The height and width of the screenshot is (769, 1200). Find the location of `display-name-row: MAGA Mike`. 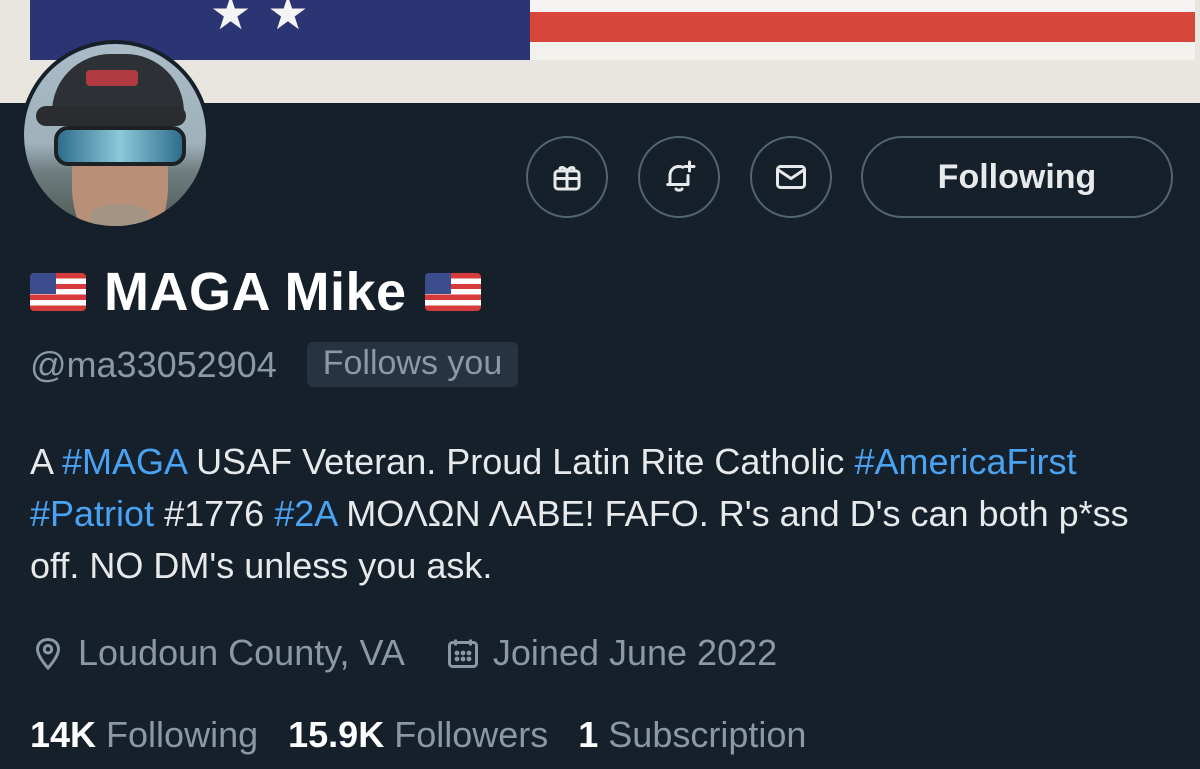

display-name-row: MAGA Mike is located at coordinates (255, 292).